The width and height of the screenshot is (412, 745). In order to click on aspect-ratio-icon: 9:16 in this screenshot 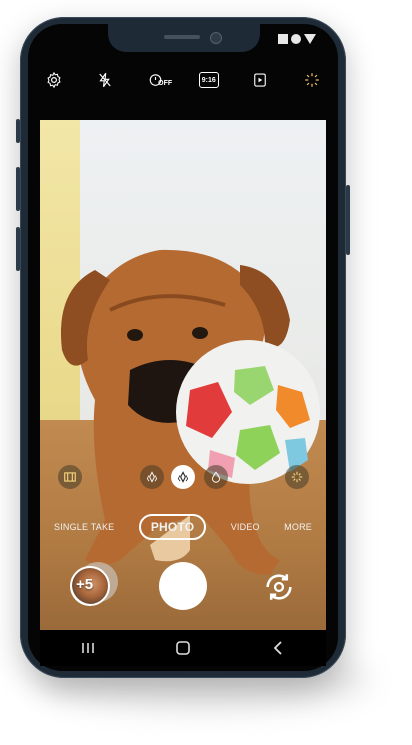, I will do `click(209, 80)`.